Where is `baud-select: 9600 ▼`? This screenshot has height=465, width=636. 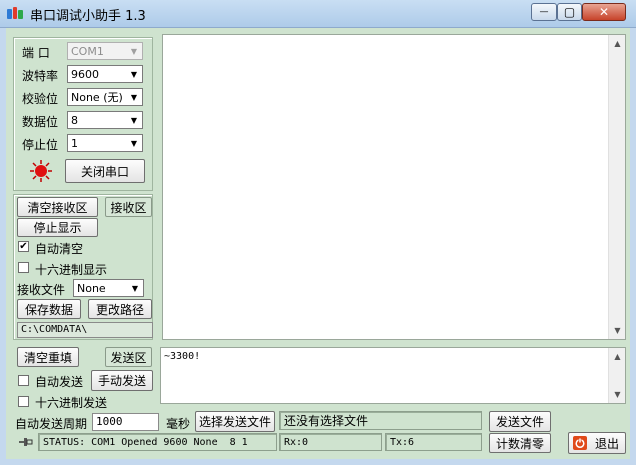 baud-select: 9600 ▼ is located at coordinates (105, 74).